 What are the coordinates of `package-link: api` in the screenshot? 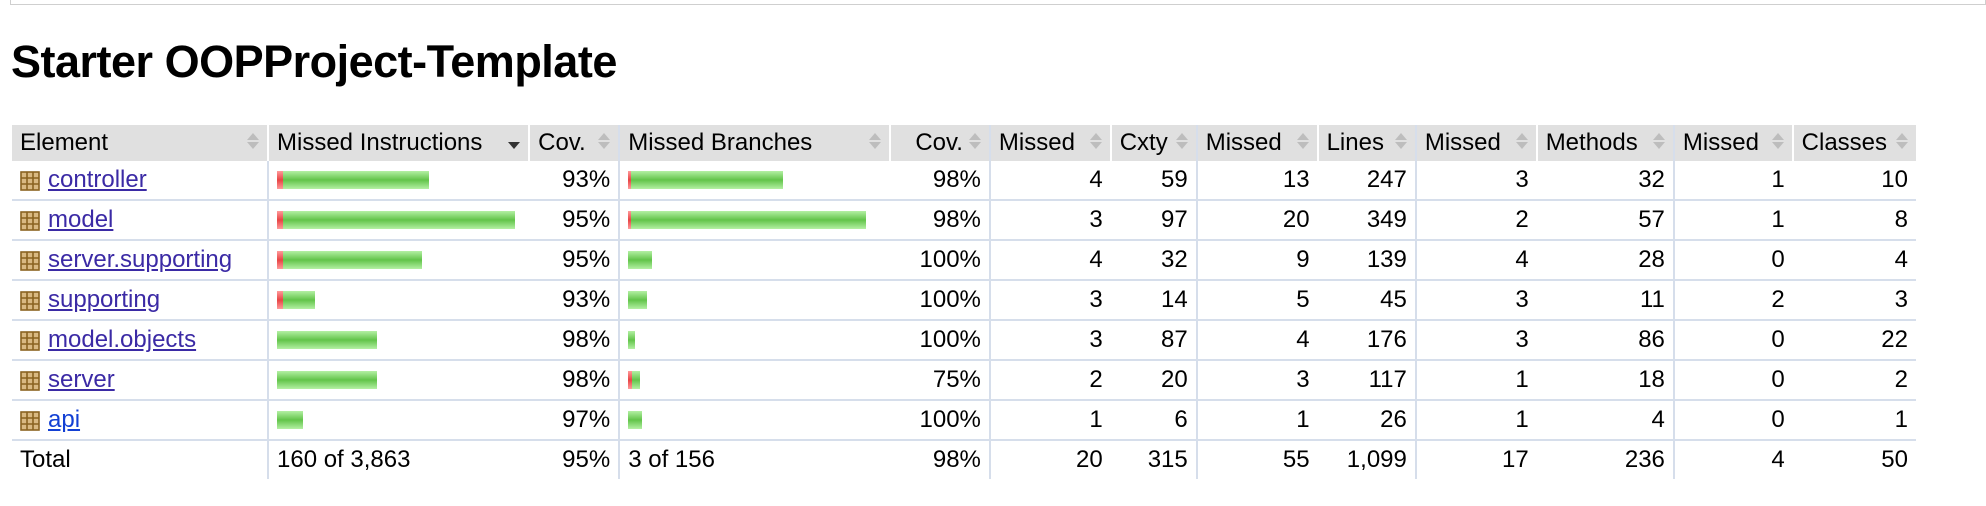 It's located at (64, 420).